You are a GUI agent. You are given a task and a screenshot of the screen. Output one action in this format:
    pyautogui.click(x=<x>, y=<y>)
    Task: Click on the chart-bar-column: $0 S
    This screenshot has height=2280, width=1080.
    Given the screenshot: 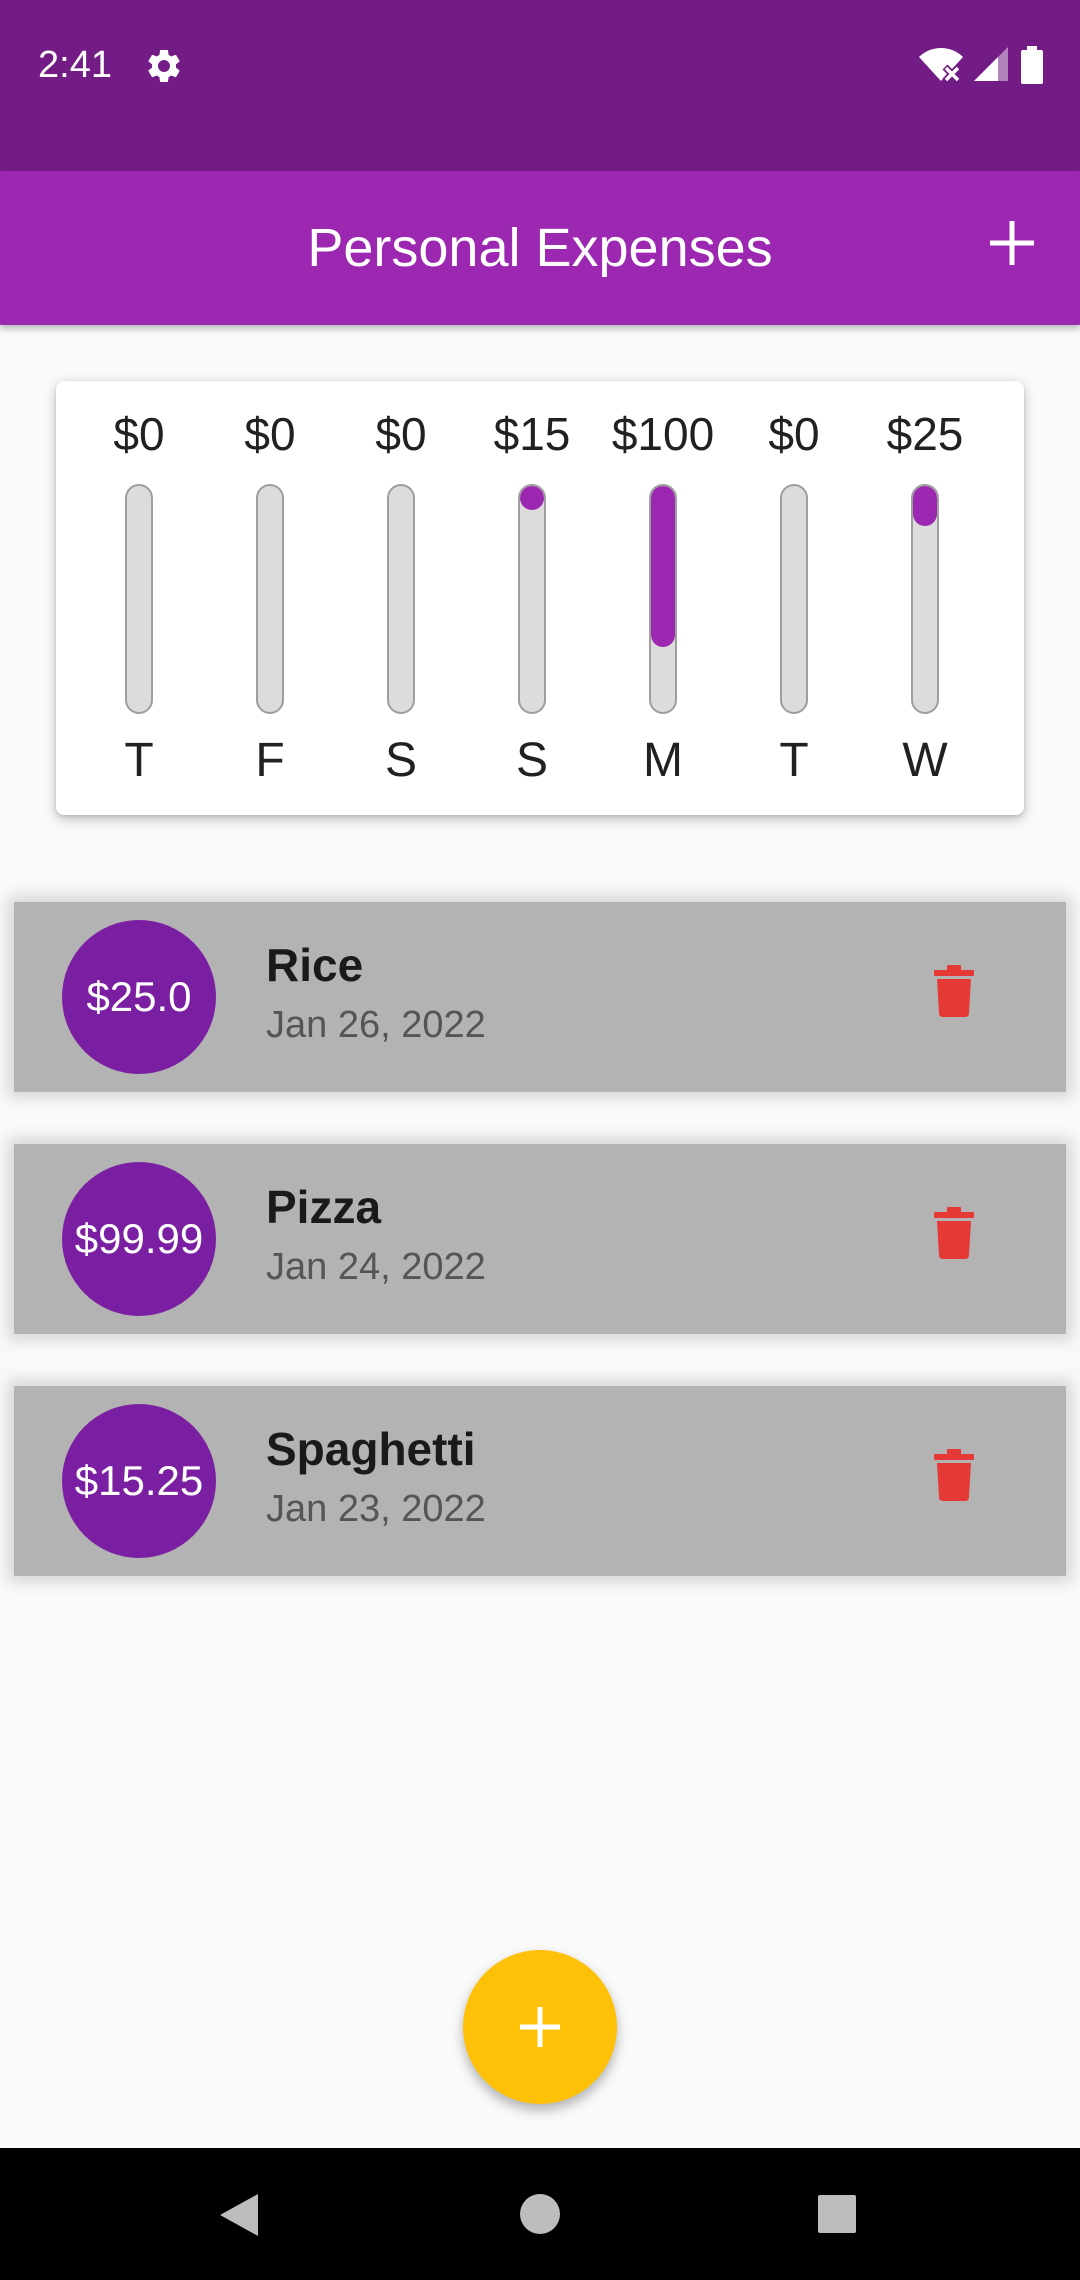 What is the action you would take?
    pyautogui.click(x=401, y=598)
    